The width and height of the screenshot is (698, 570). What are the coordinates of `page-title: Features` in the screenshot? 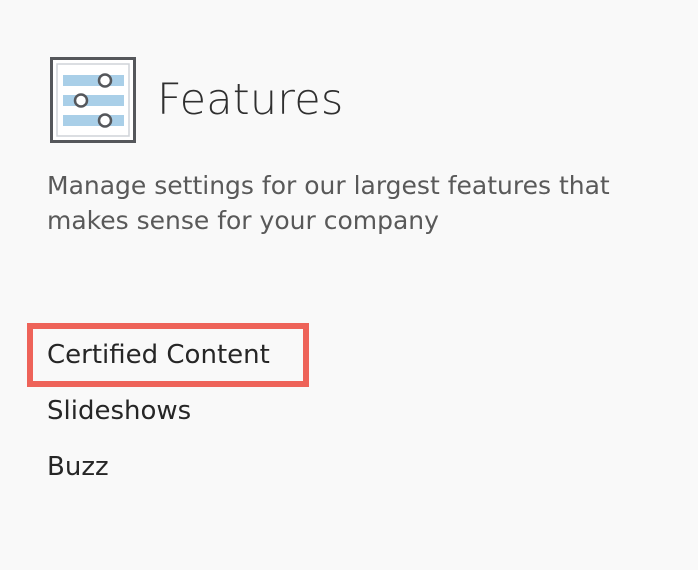 It's located at (250, 99).